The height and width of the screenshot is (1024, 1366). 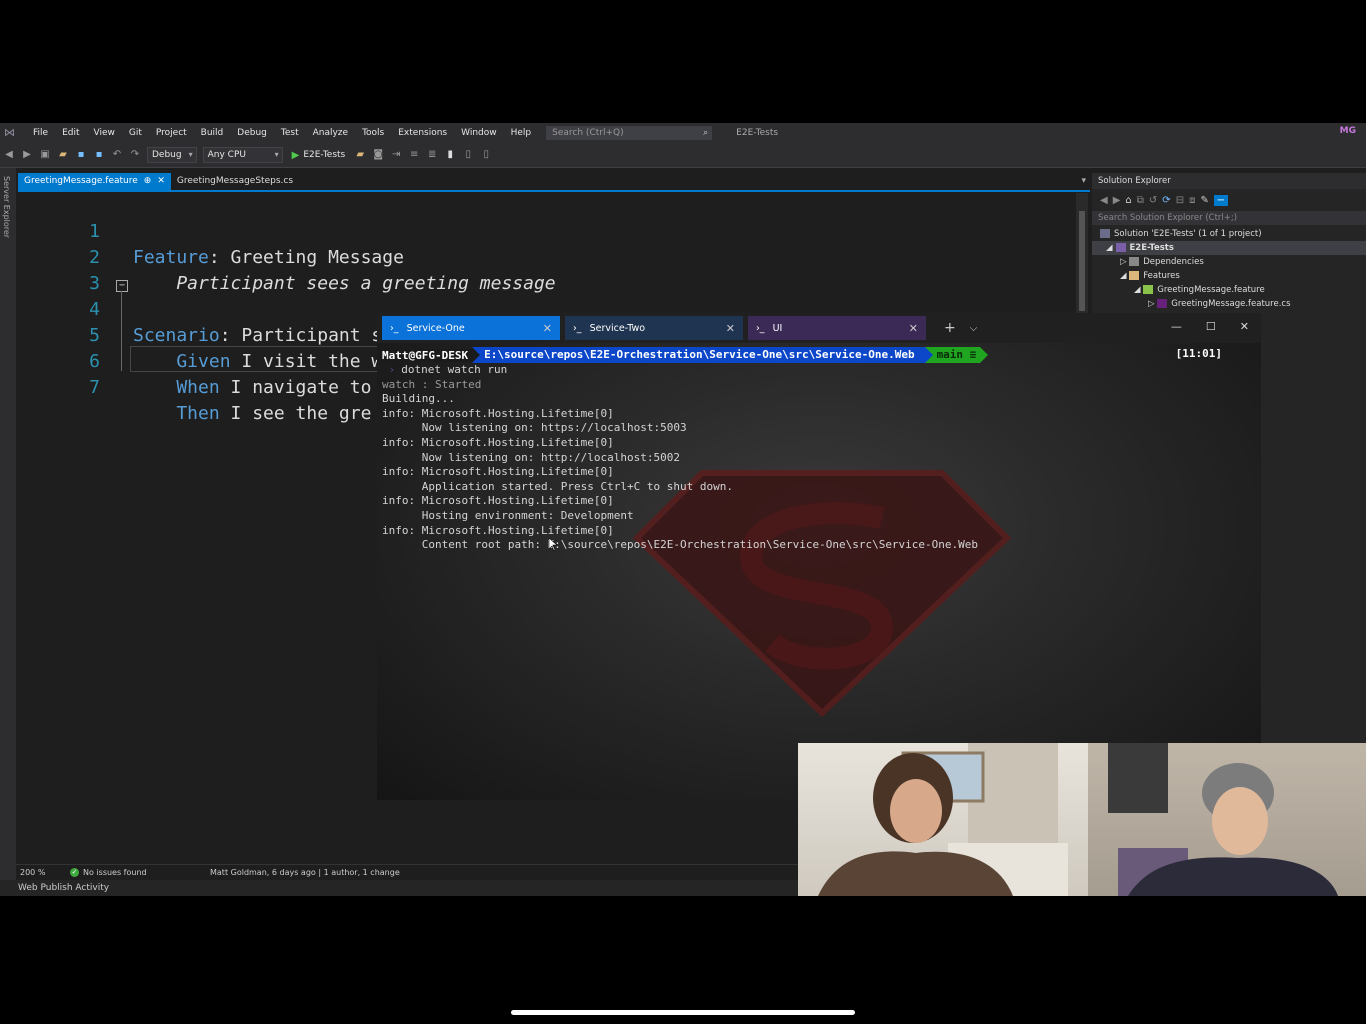 What do you see at coordinates (122, 286) in the screenshot?
I see `collapse-icon: −` at bounding box center [122, 286].